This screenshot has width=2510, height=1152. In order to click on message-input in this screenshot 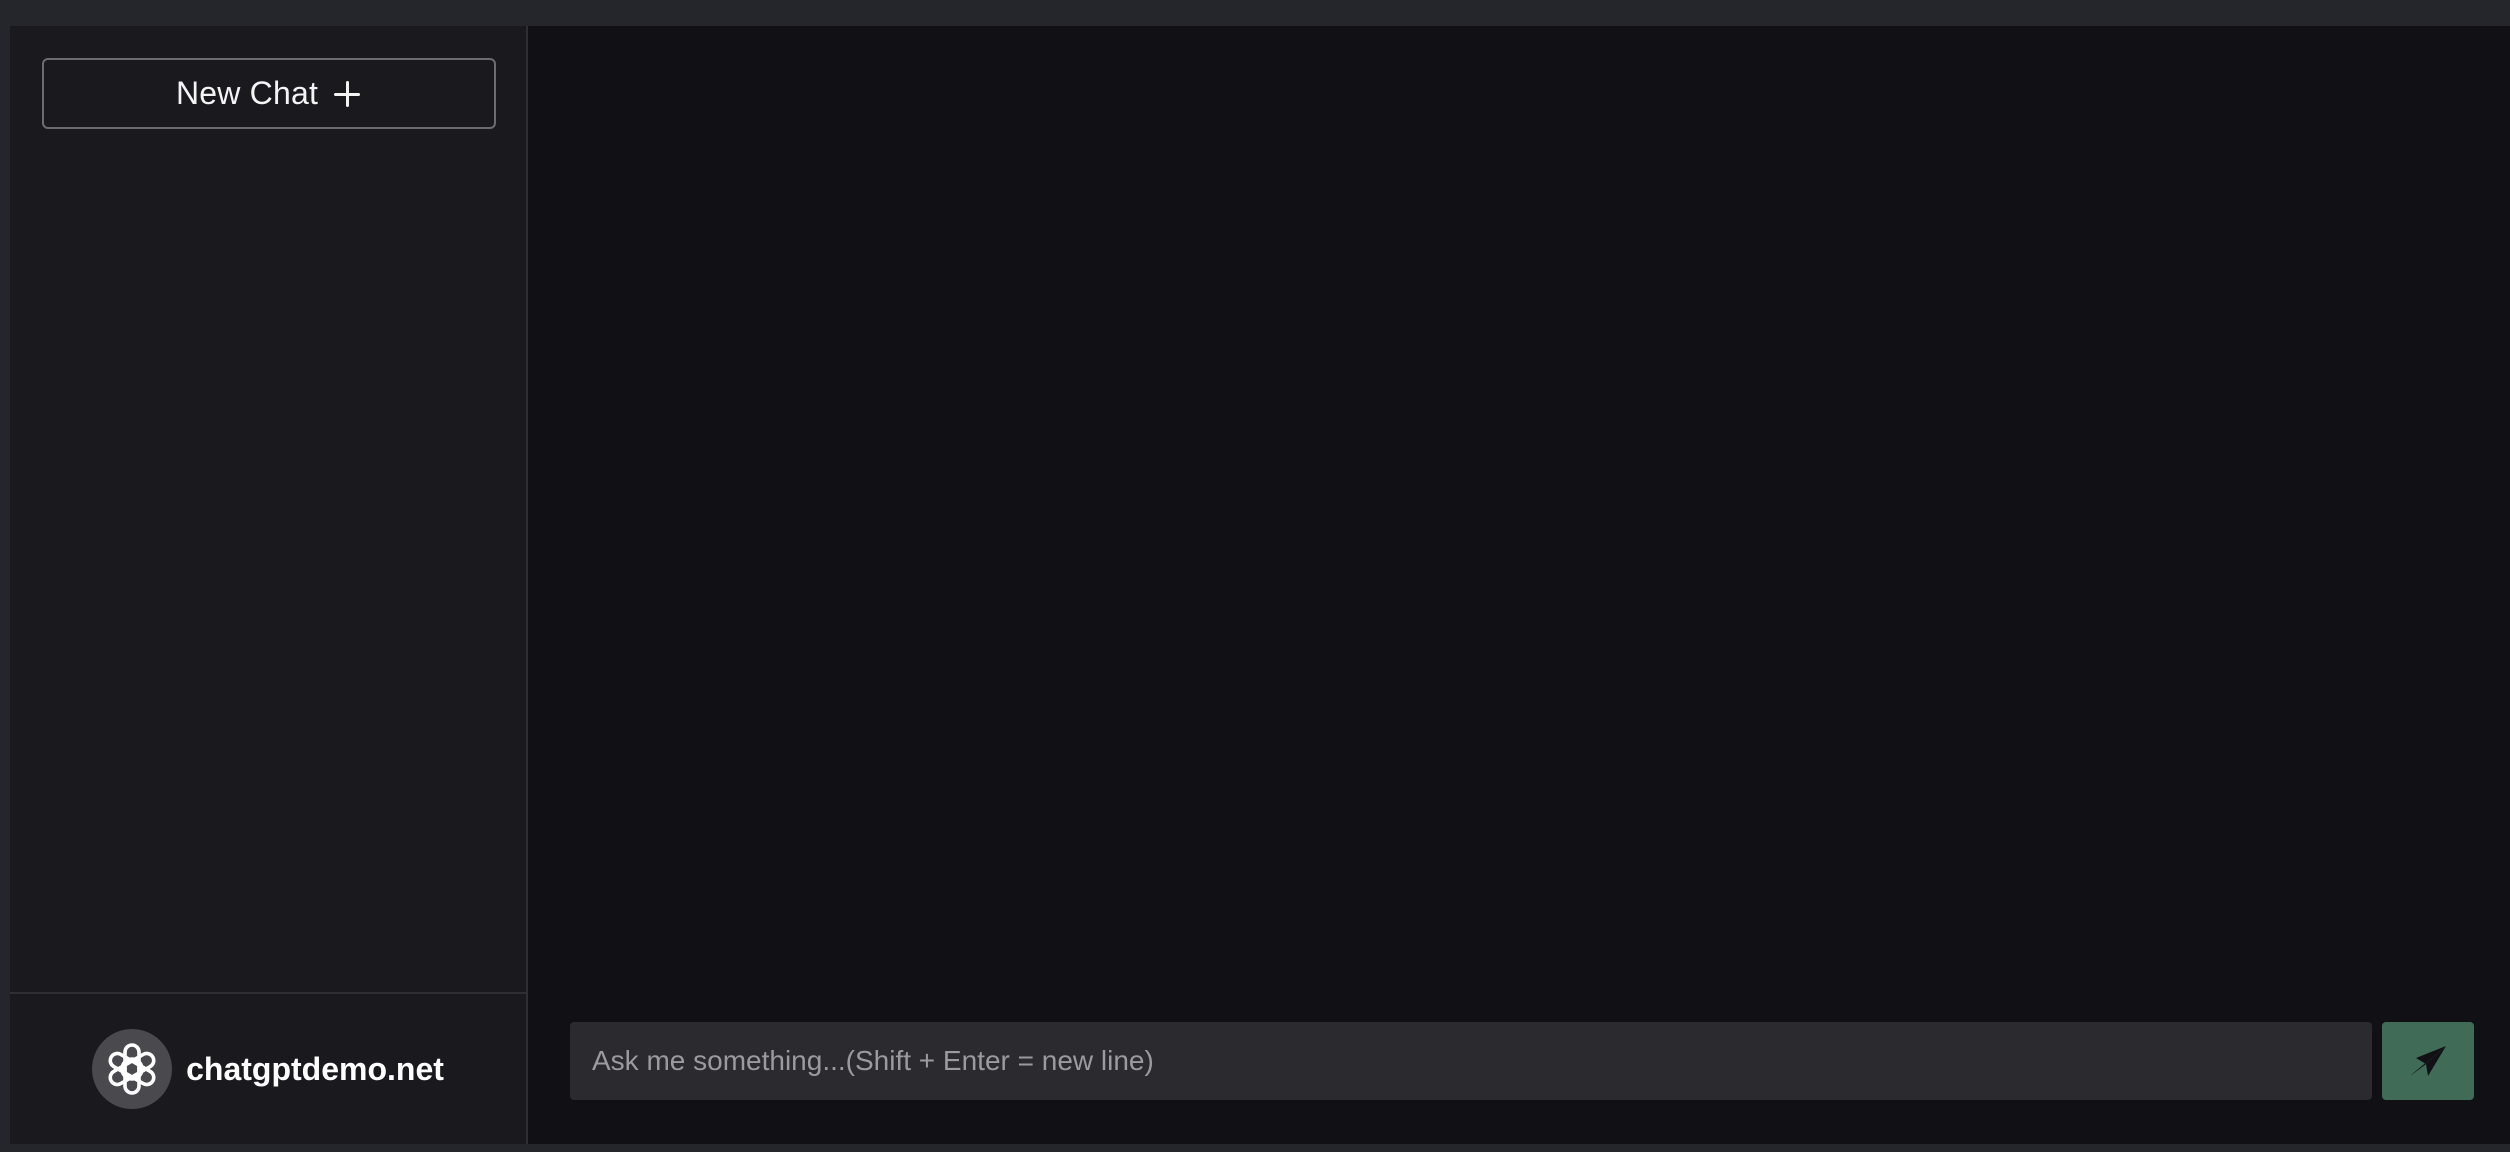, I will do `click(1471, 1061)`.